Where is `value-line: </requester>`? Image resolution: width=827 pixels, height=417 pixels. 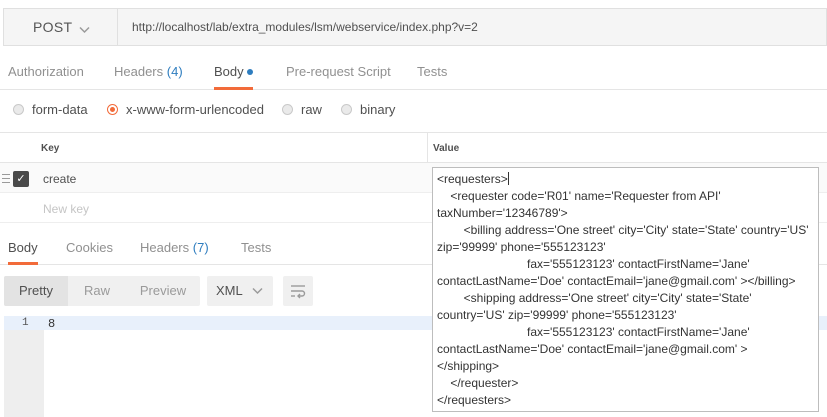 value-line: </requester> is located at coordinates (478, 383).